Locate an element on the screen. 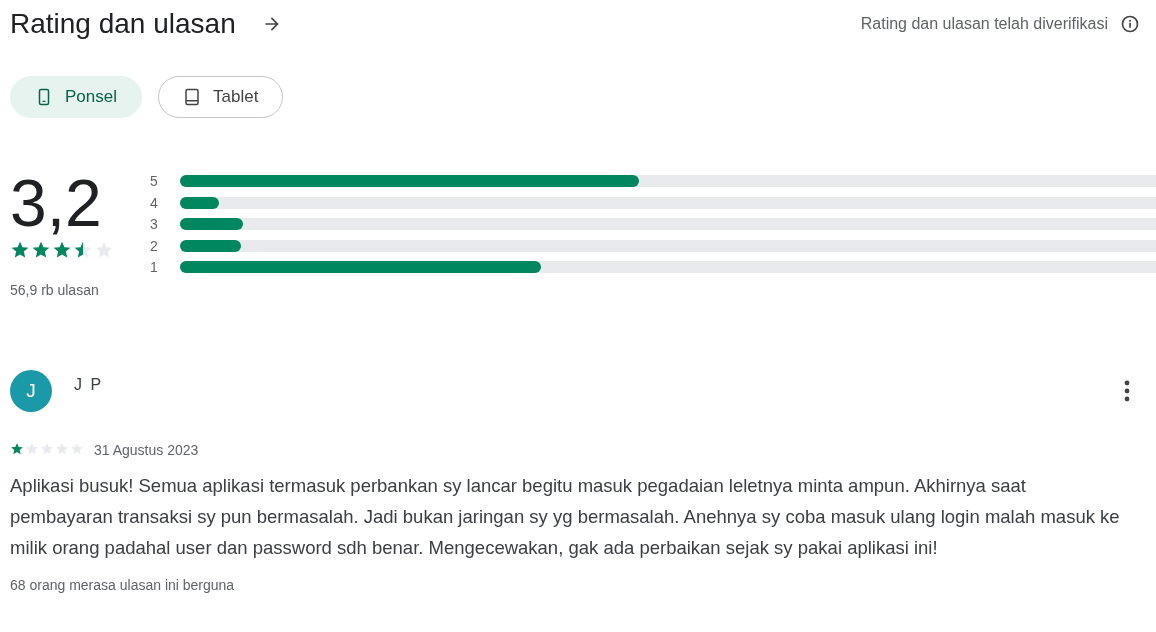 This screenshot has width=1156, height=632. reviewer-name: J P is located at coordinates (89, 385).